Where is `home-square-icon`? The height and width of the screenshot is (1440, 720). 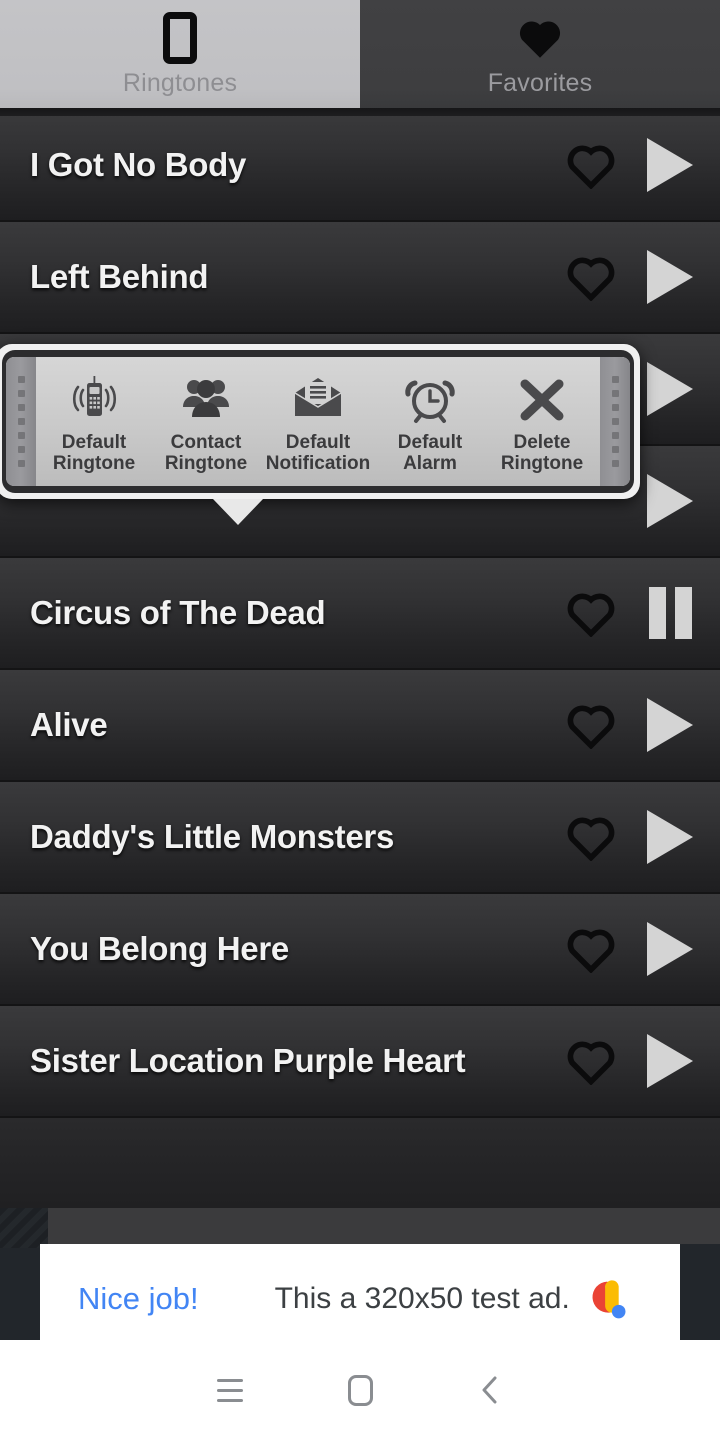
home-square-icon is located at coordinates (360, 1390).